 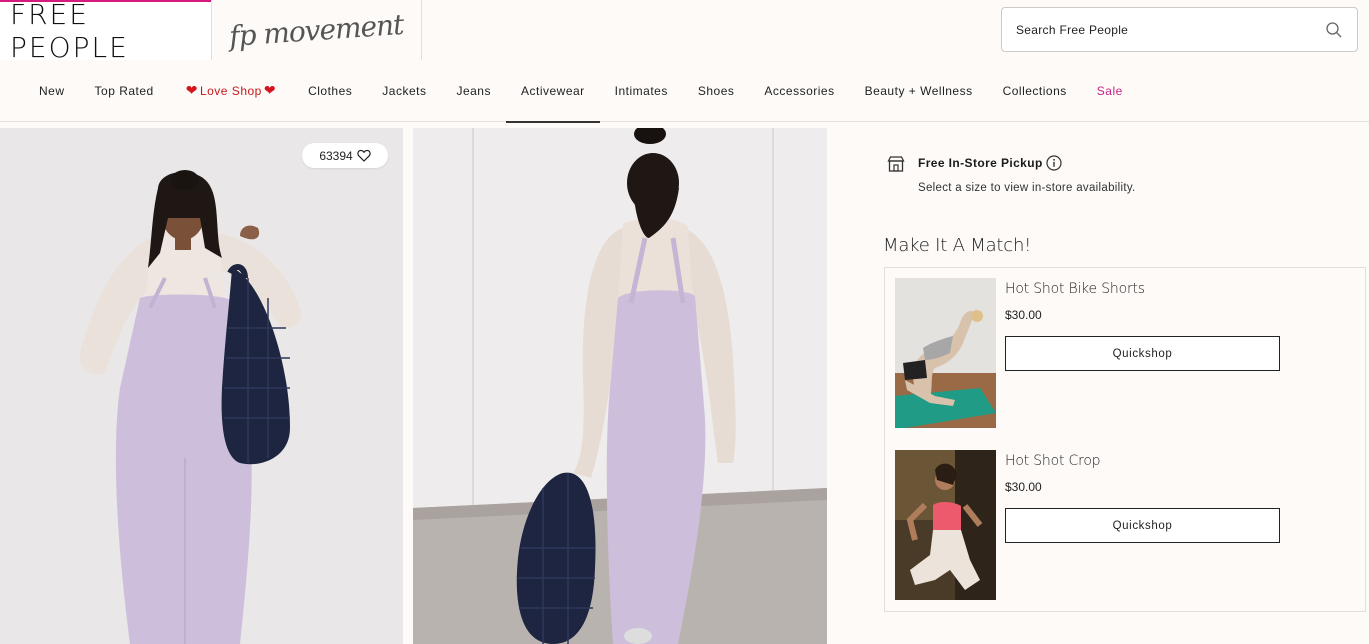 I want to click on match-heading: Make It A Match!, so click(x=957, y=245).